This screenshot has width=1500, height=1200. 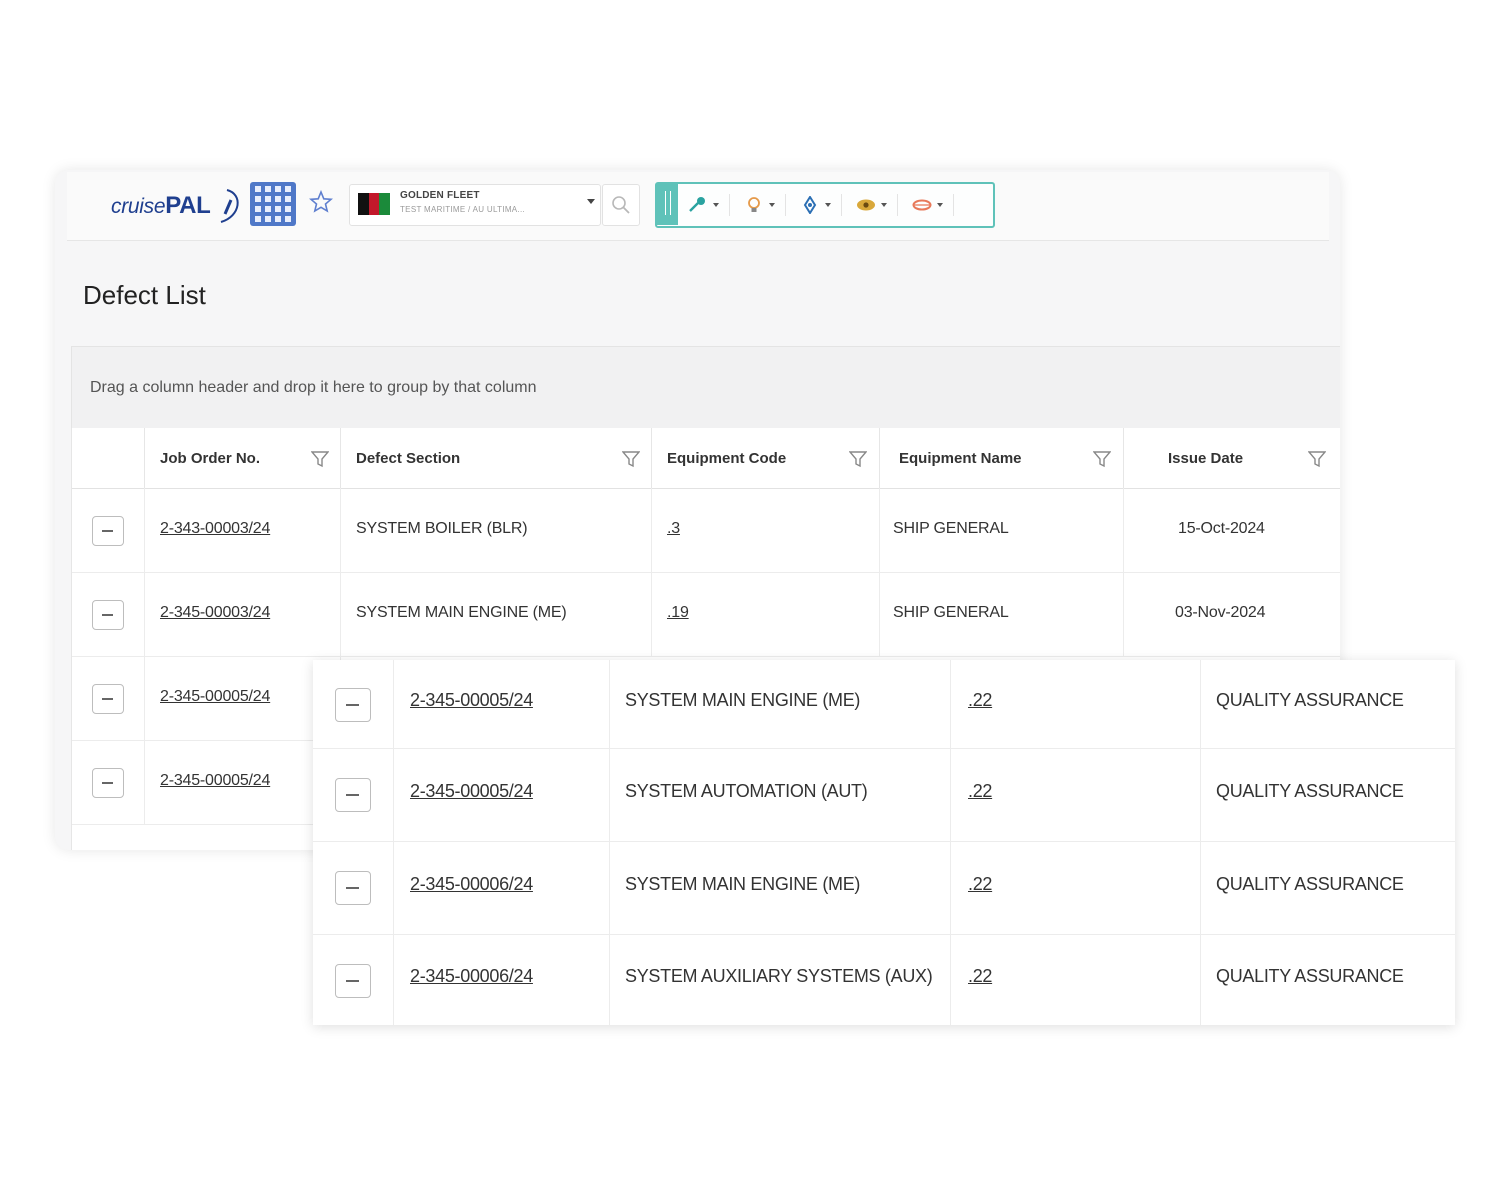 I want to click on bulb-tool-button, so click(x=762, y=205).